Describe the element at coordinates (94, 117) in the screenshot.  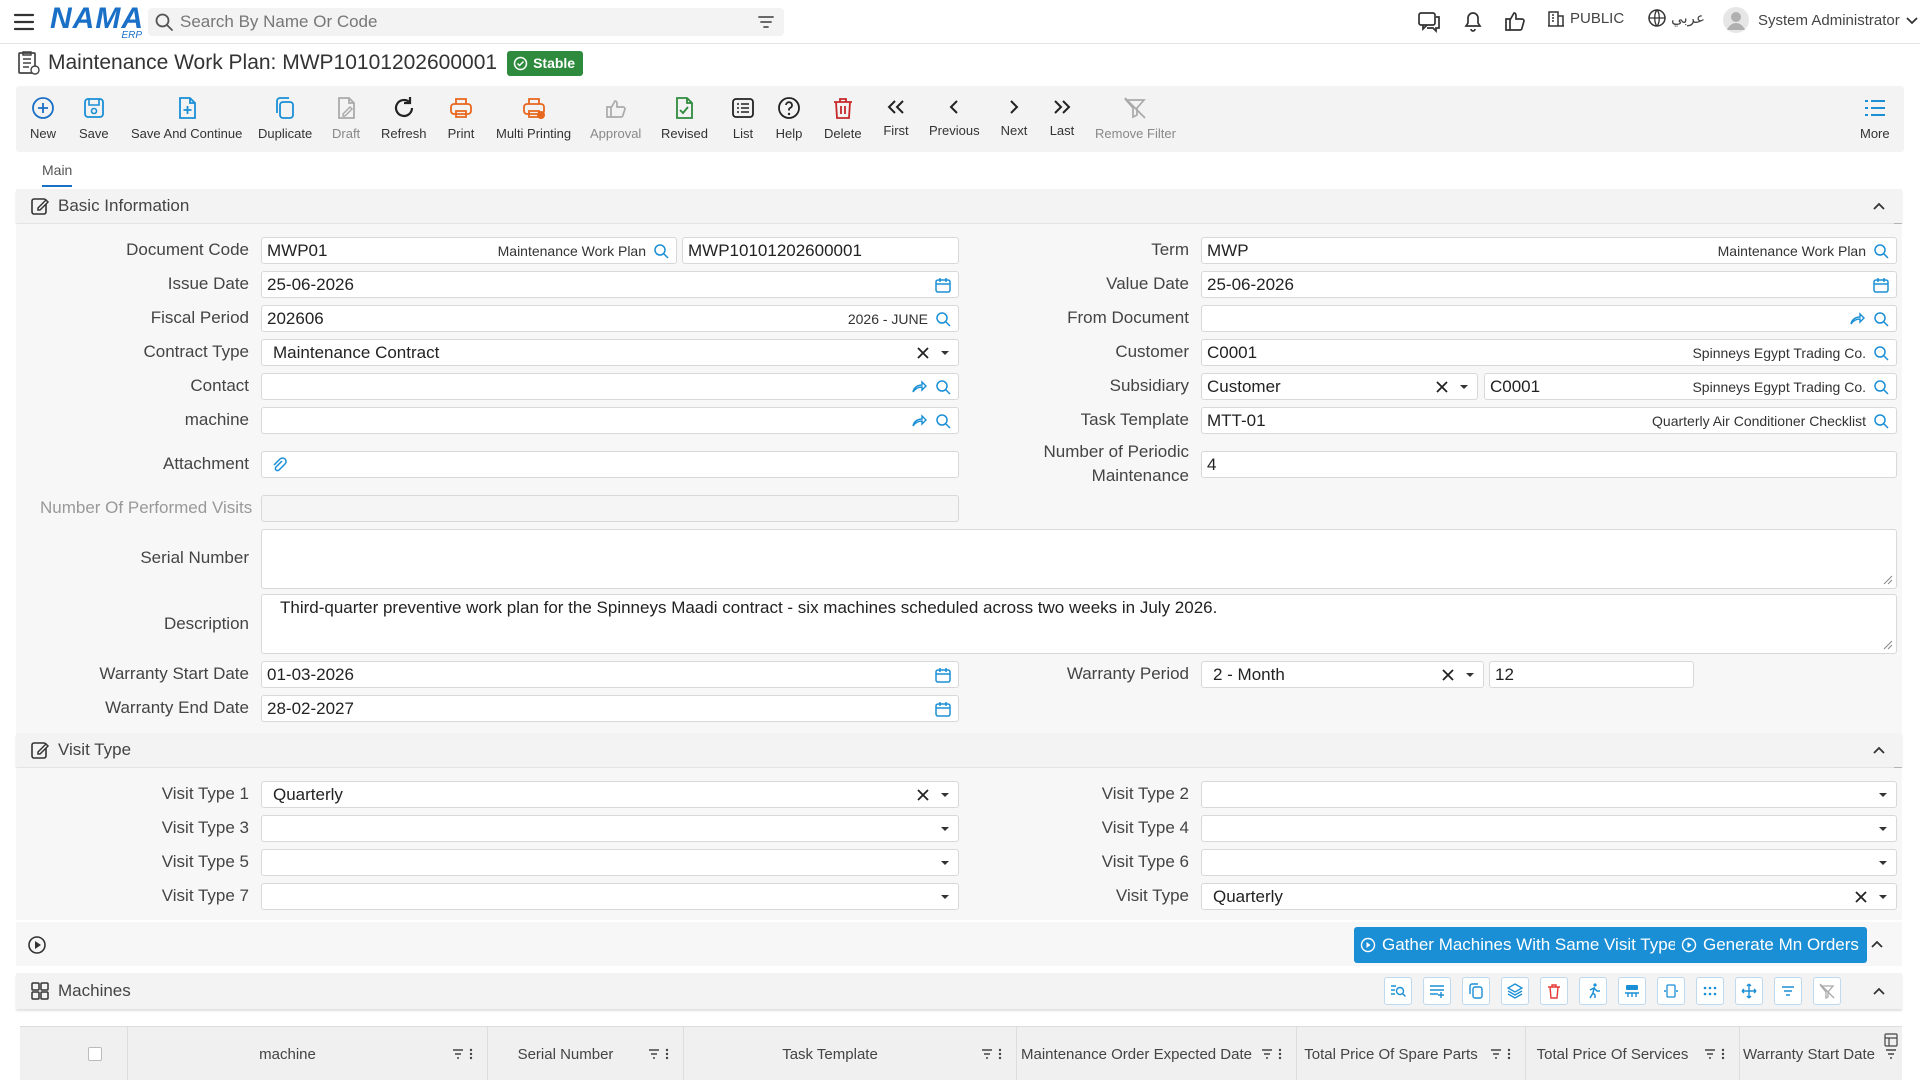
I see `save-button: Save` at that location.